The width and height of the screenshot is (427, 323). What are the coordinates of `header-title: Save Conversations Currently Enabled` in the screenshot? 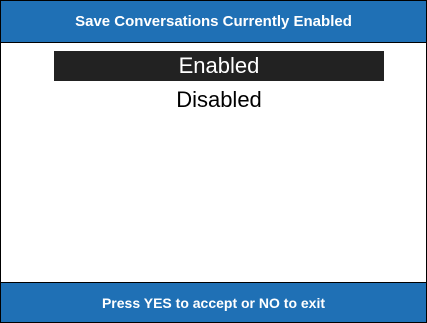 It's located at (213, 21).